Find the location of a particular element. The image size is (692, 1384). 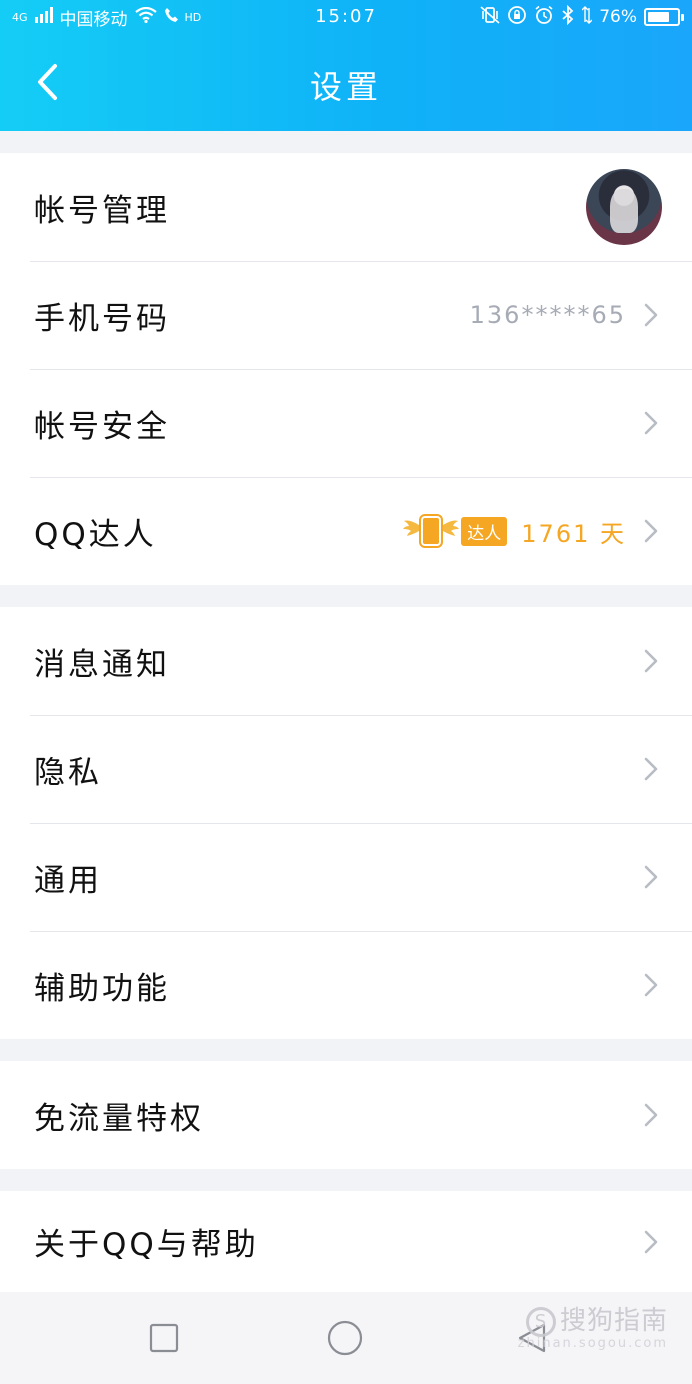

settings-group-about: 关于QQ与帮助 is located at coordinates (346, 1241).